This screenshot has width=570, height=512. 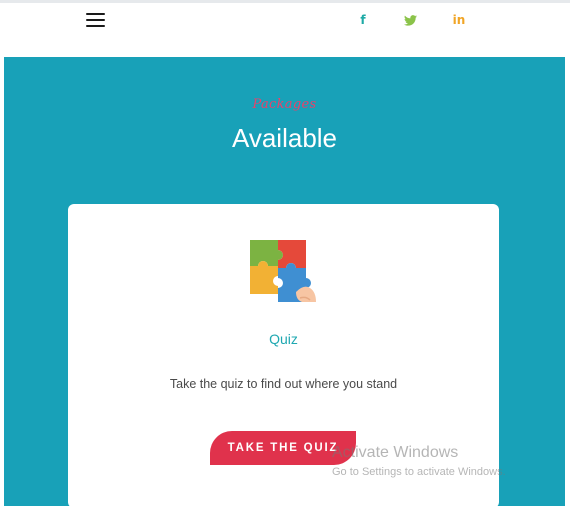 I want to click on twitter-icon, so click(x=410, y=20).